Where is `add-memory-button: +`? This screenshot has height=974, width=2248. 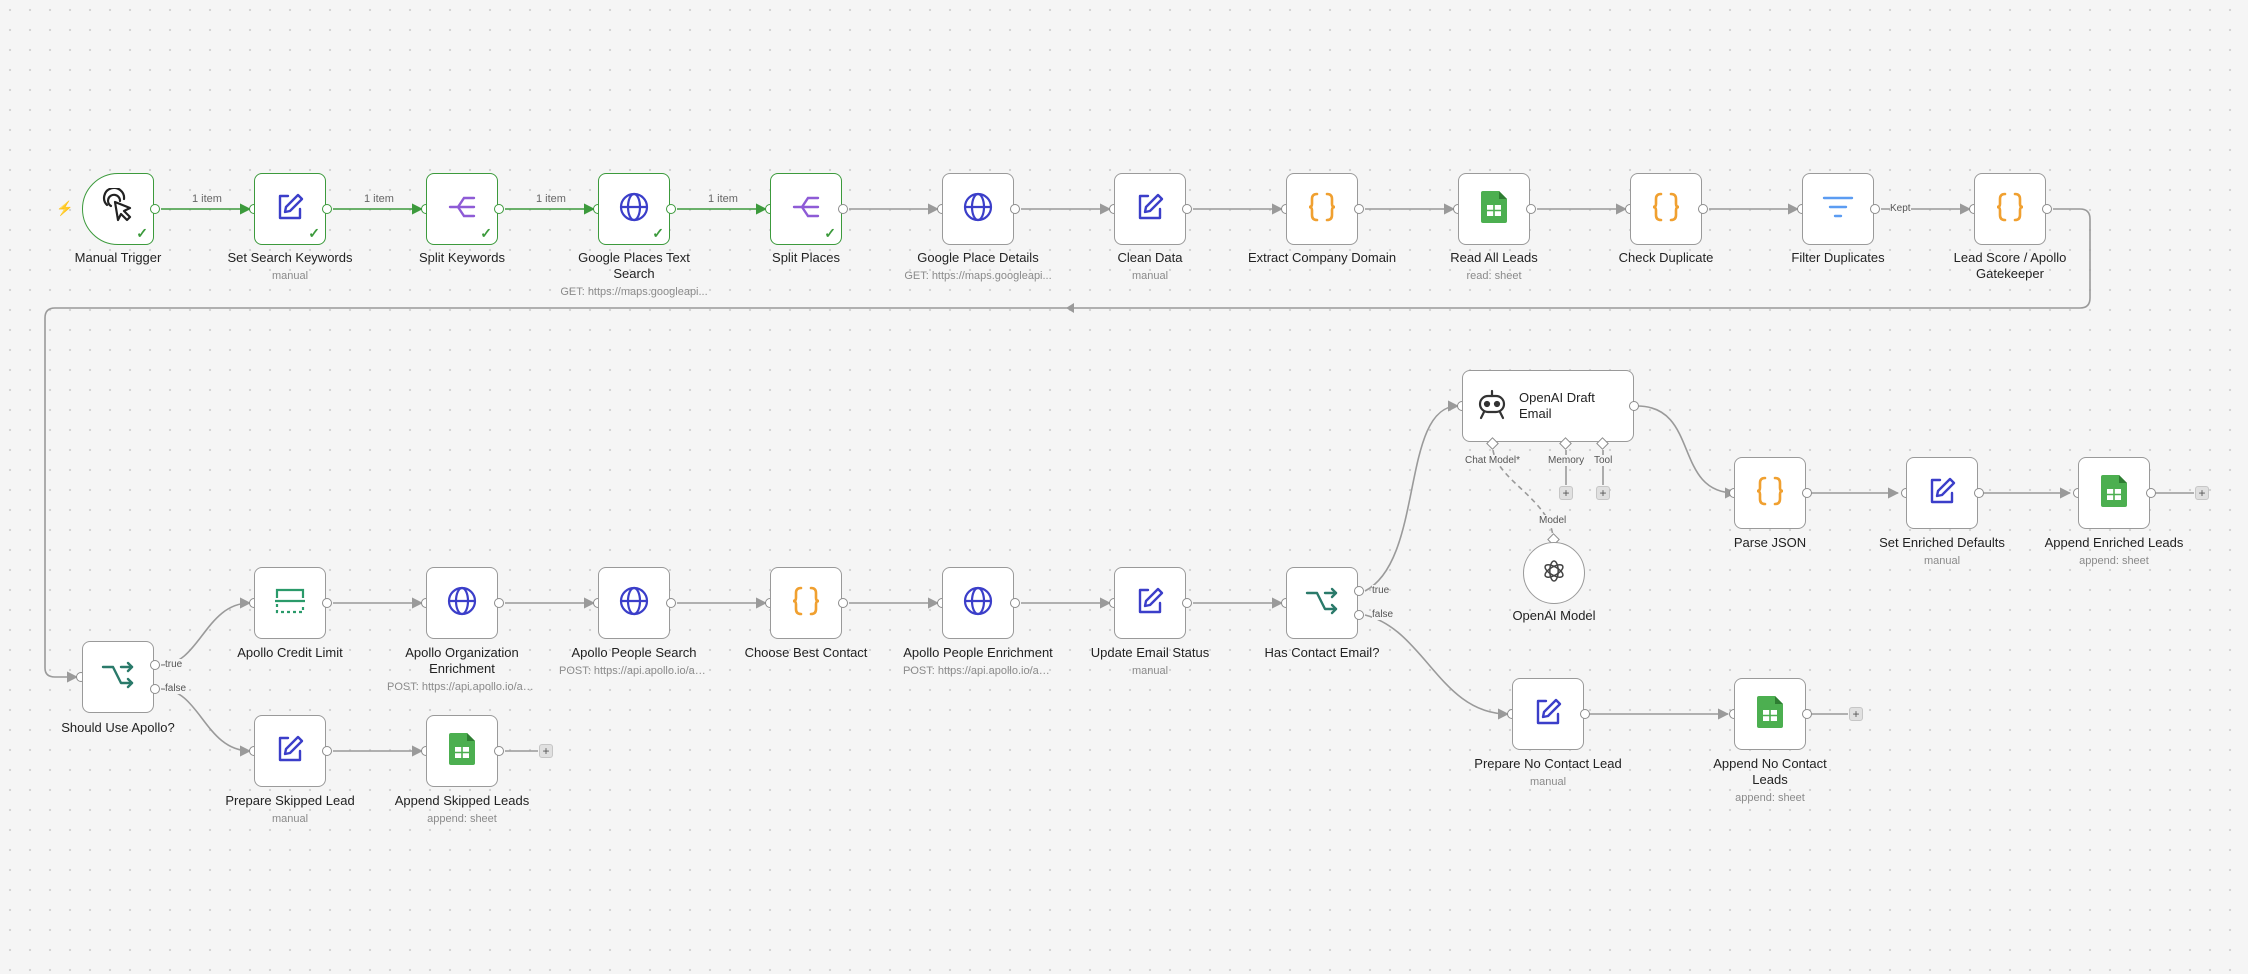
add-memory-button: + is located at coordinates (1566, 493).